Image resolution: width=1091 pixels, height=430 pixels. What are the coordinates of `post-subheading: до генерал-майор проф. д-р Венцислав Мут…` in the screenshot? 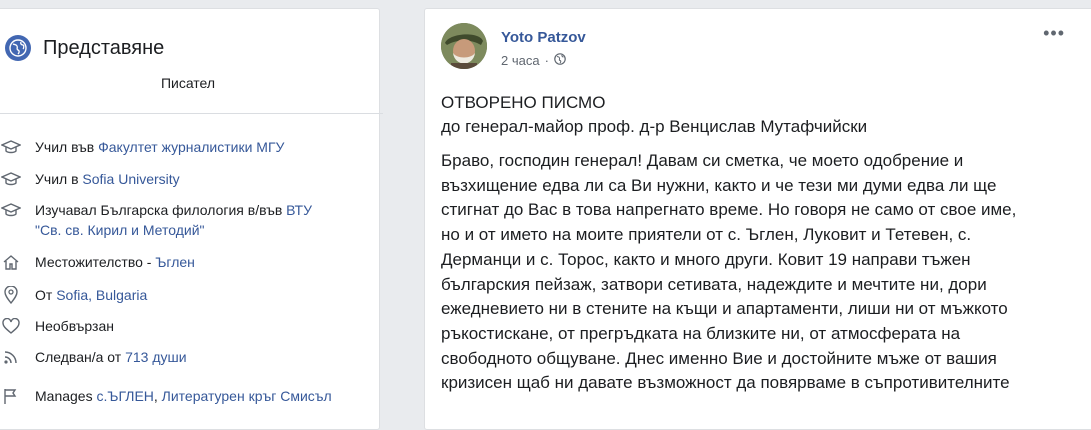 It's located at (654, 126).